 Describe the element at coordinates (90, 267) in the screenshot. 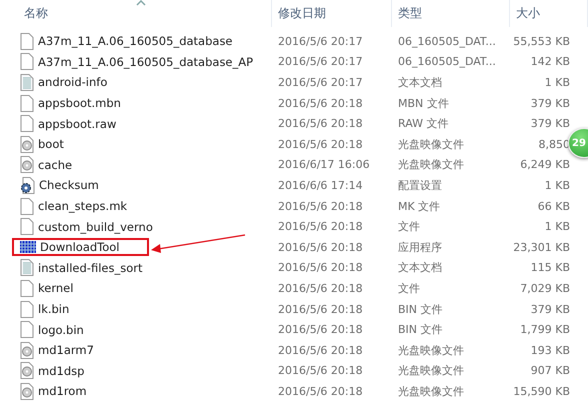

I see `file-name: installed-files_sort` at that location.